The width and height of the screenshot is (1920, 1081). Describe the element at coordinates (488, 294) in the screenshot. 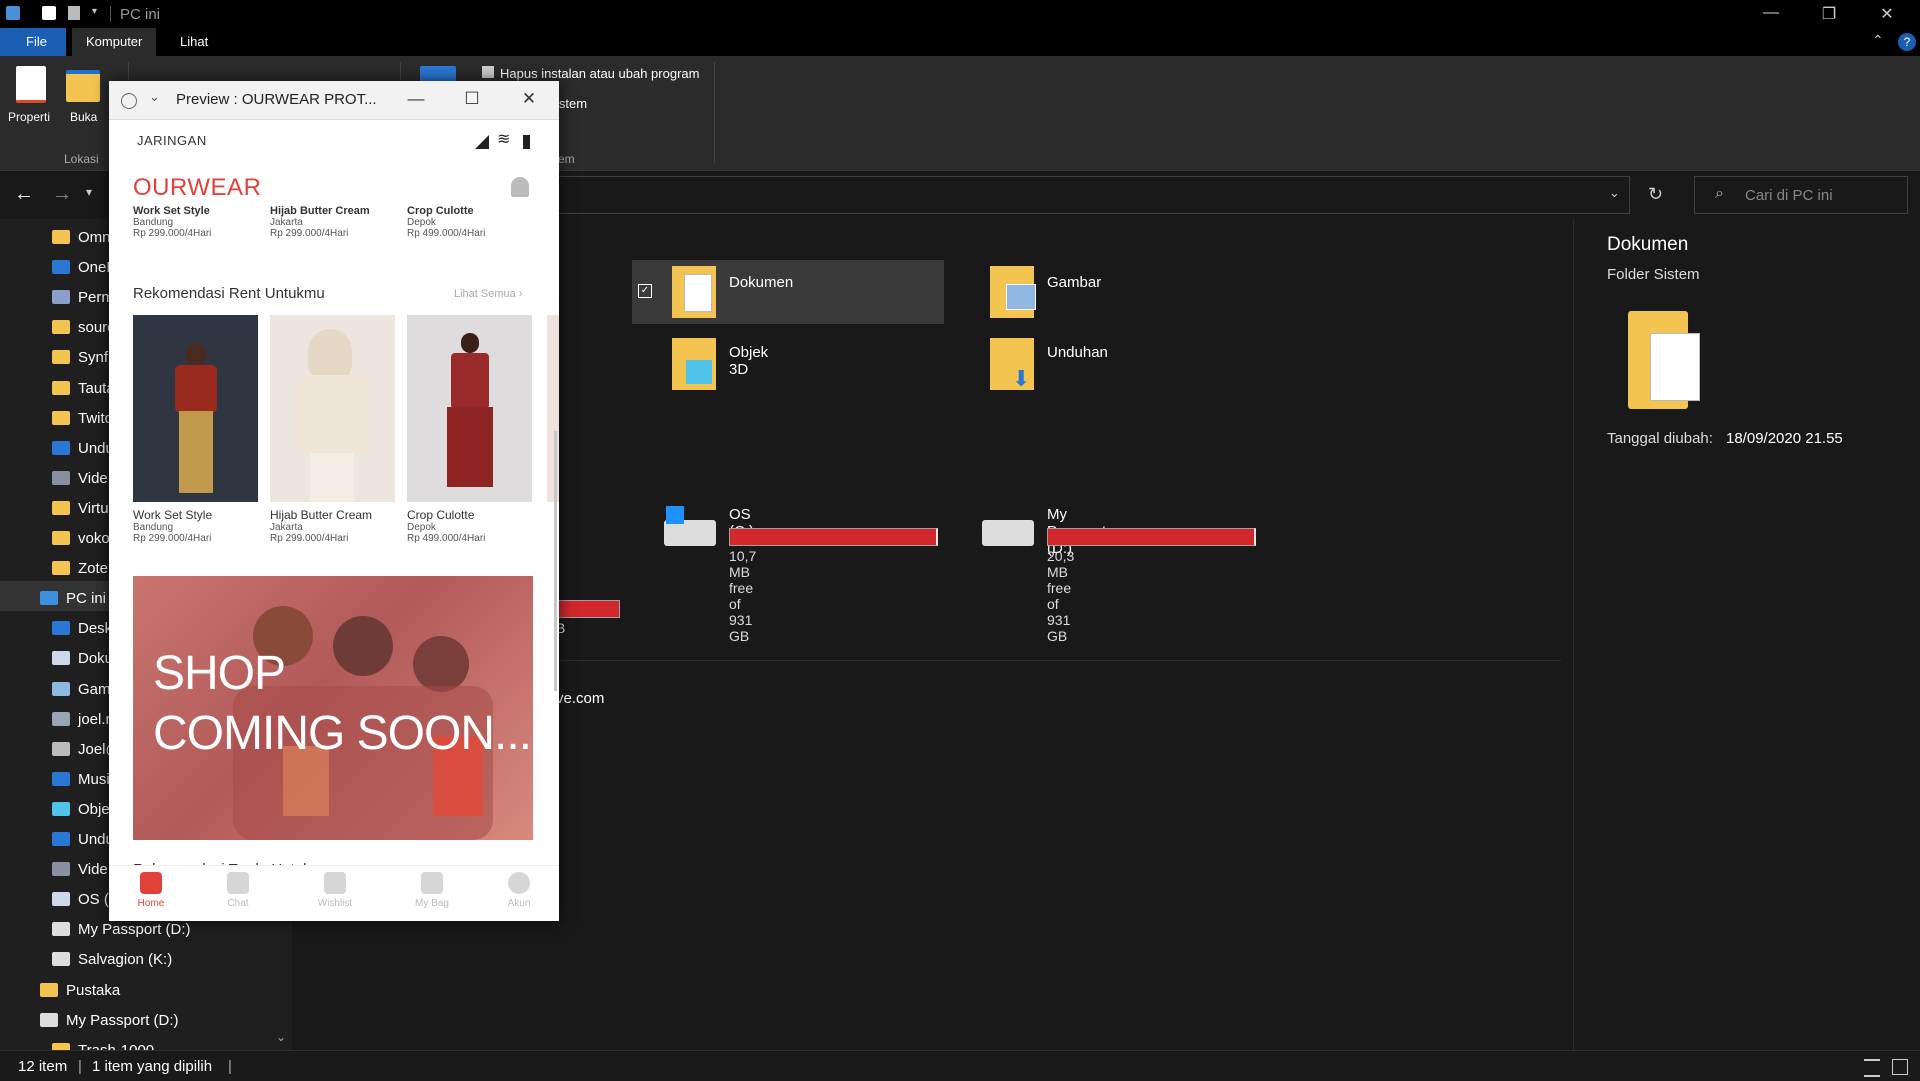

I see `see-all-link: Lihat Semua ›` at that location.